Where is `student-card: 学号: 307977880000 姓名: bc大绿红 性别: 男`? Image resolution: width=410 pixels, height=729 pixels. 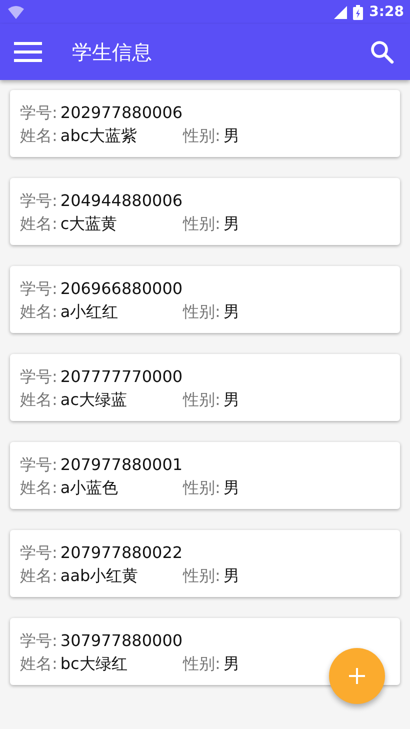
student-card: 学号: 307977880000 姓名: bc大绿红 性别: 男 is located at coordinates (205, 651).